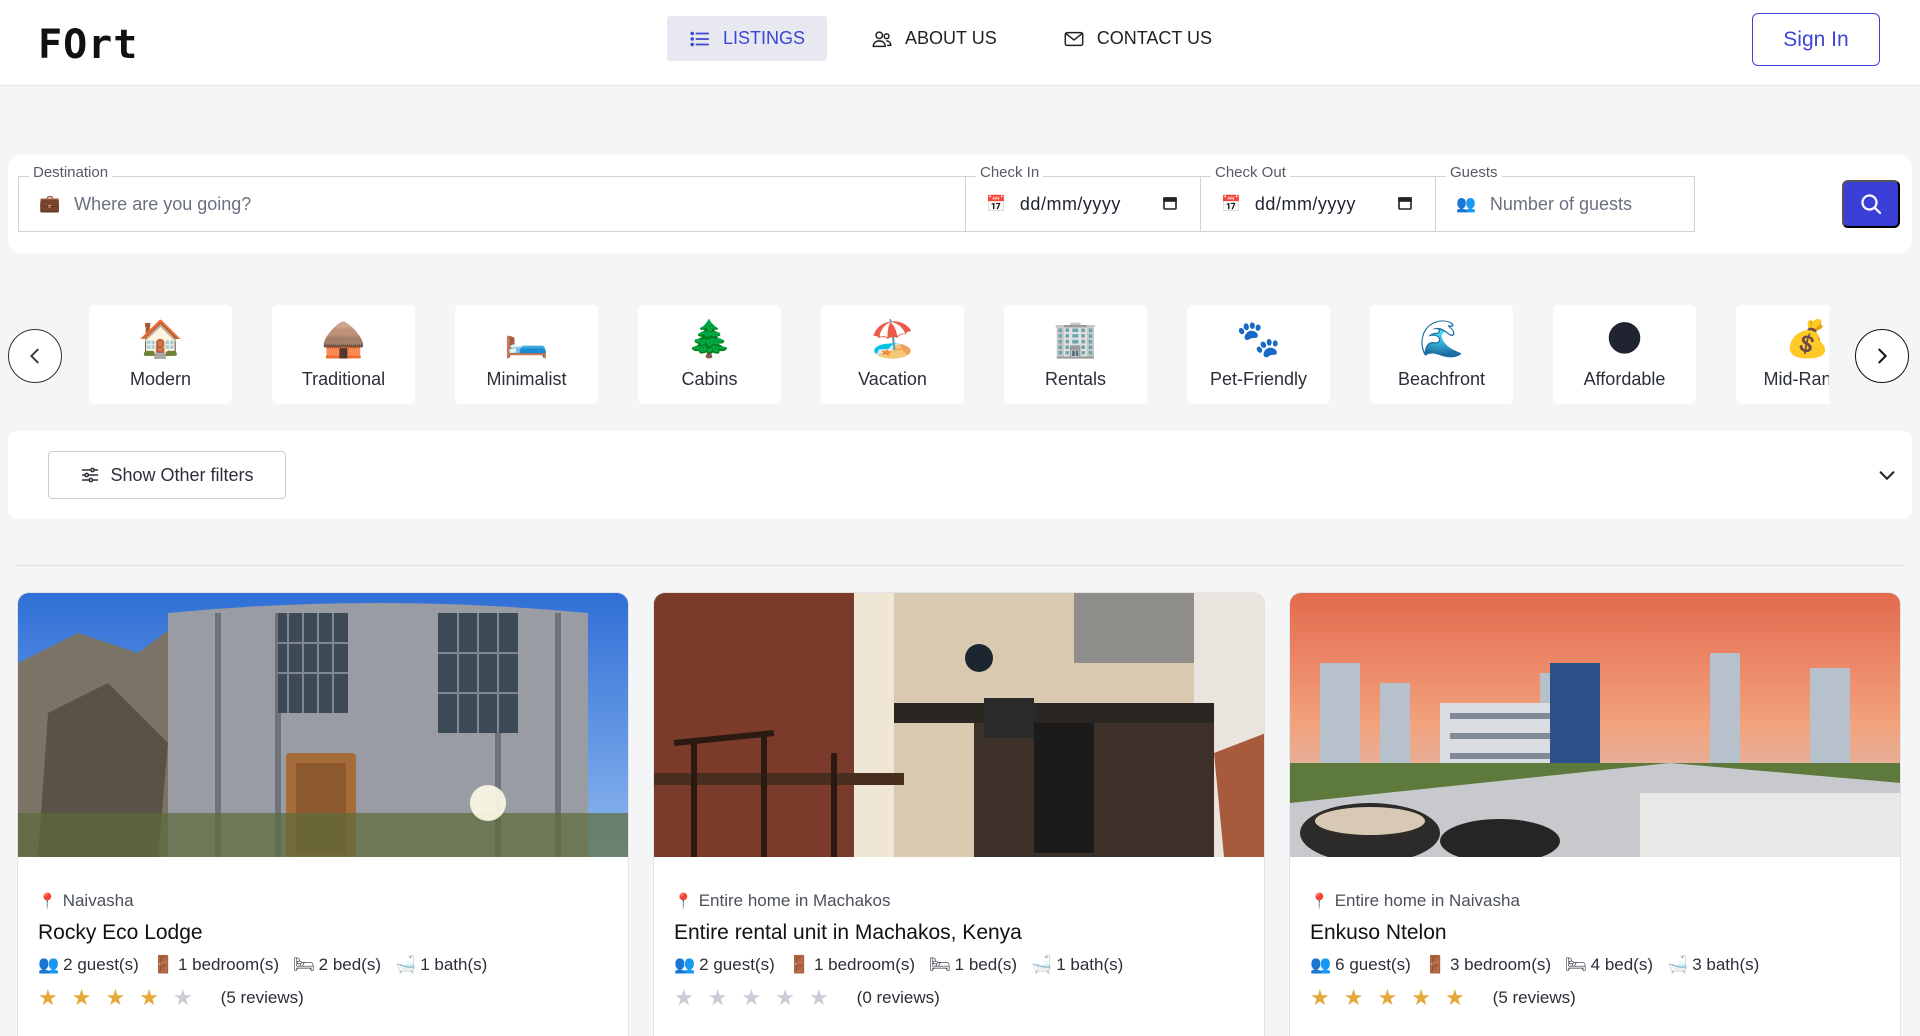 The height and width of the screenshot is (1036, 1920). I want to click on nav-about-us: ABOUT US, so click(934, 38).